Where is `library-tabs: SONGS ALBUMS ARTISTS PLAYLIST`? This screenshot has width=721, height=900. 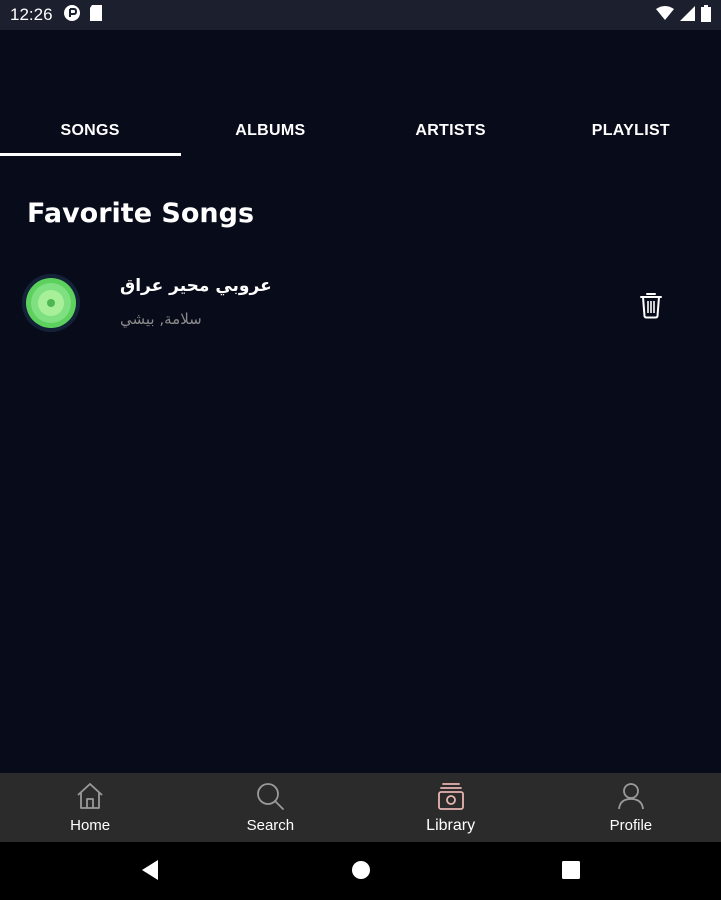 library-tabs: SONGS ALBUMS ARTISTS PLAYLIST is located at coordinates (360, 131).